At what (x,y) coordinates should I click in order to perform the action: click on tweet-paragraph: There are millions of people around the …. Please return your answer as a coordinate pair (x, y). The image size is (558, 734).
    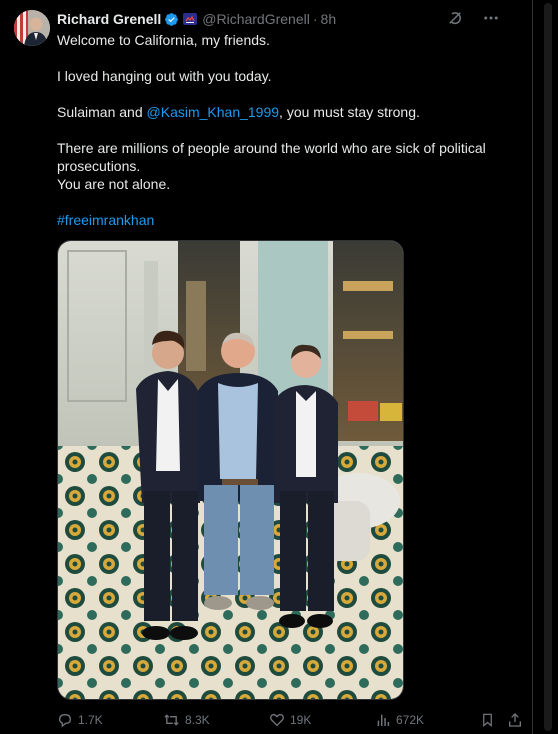
    Looking at the image, I should click on (271, 157).